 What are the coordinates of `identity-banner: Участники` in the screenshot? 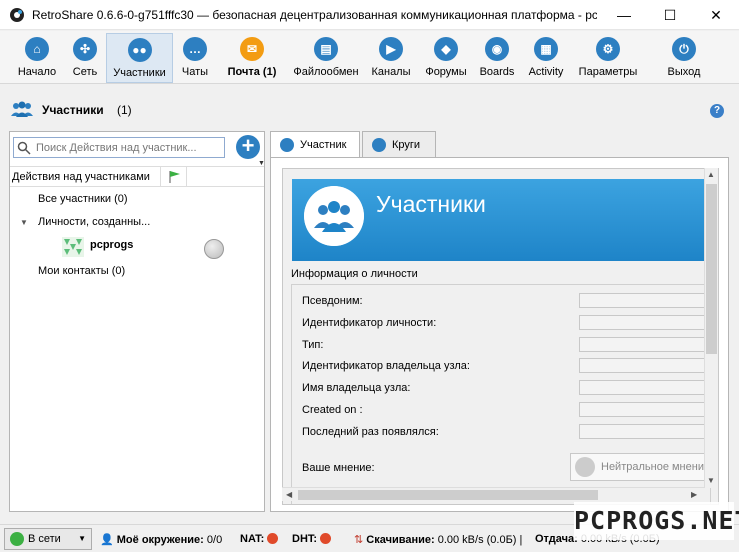 It's located at (499, 220).